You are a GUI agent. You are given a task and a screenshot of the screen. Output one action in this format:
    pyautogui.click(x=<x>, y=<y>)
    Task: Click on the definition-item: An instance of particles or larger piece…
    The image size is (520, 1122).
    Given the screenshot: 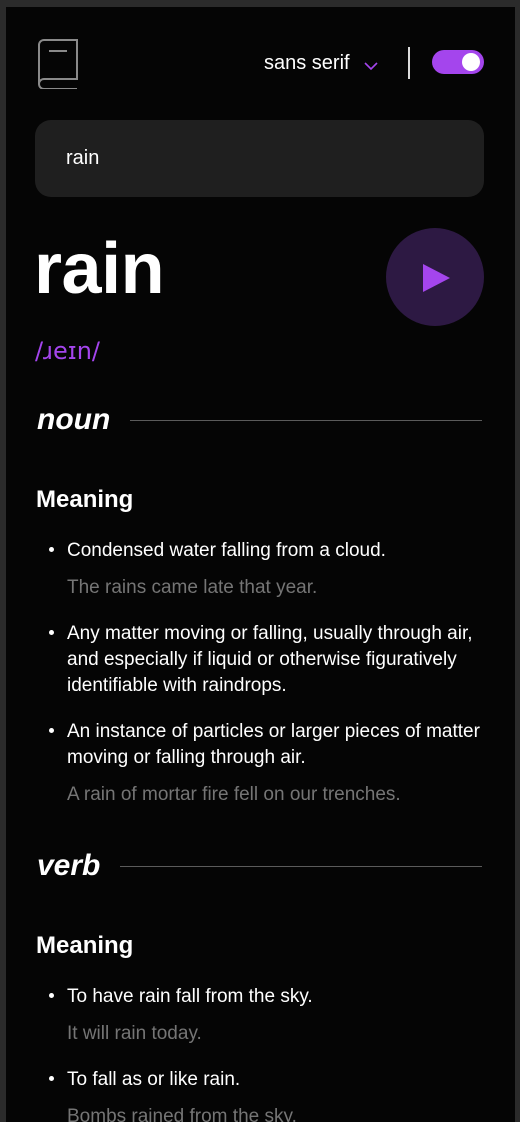 What is the action you would take?
    pyautogui.click(x=261, y=763)
    